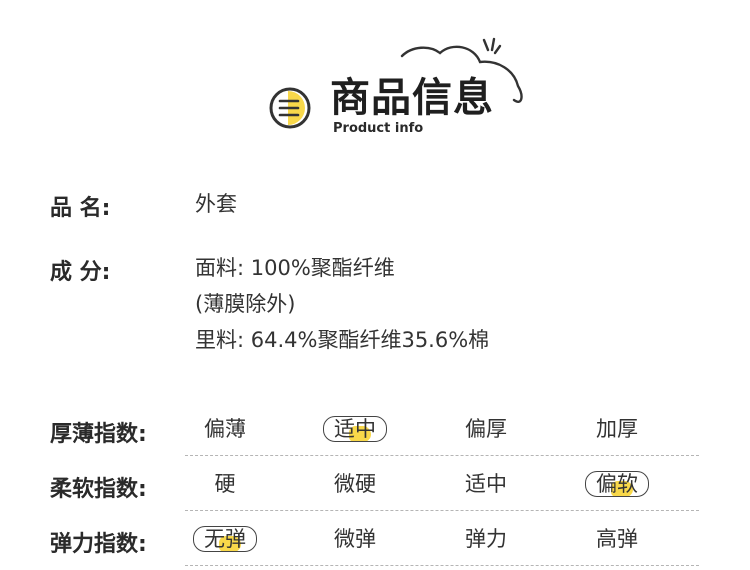 This screenshot has width=750, height=570. I want to click on softness-index-row: 柔软指数: 硬 微硬 适中 偏软, so click(375, 487).